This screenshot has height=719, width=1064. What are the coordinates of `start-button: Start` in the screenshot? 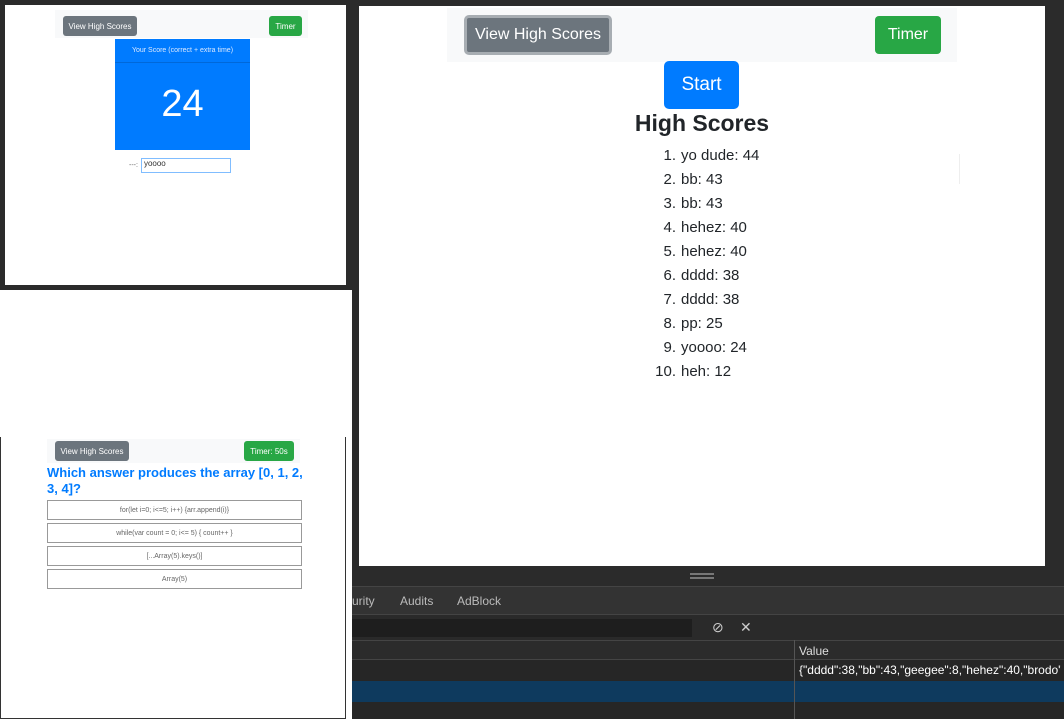 It's located at (701, 85).